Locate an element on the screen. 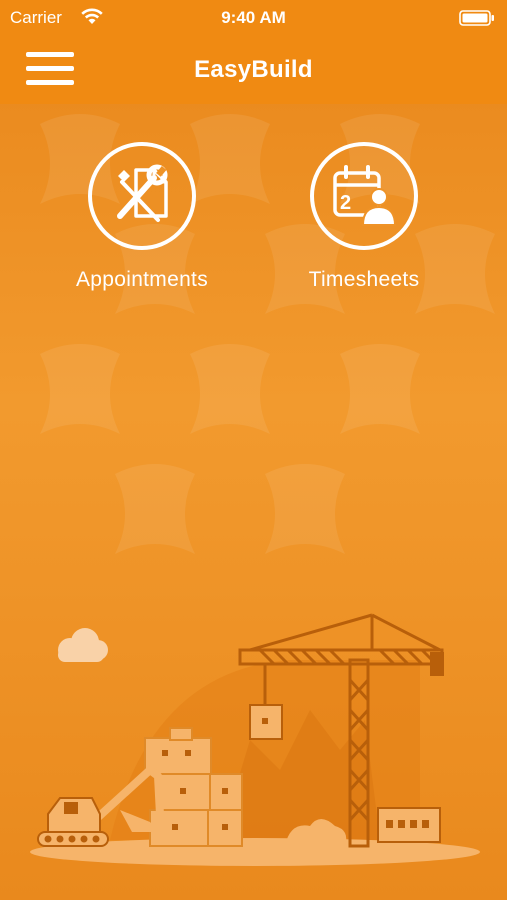 The height and width of the screenshot is (900, 507). timesheets-label: Timesheets is located at coordinates (364, 279).